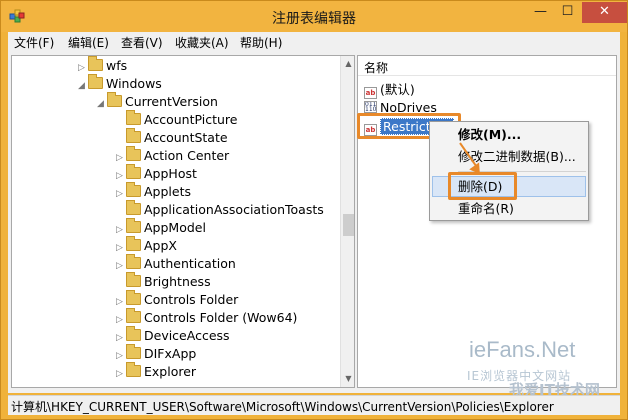  I want to click on menu-view: 查看(V), so click(142, 42).